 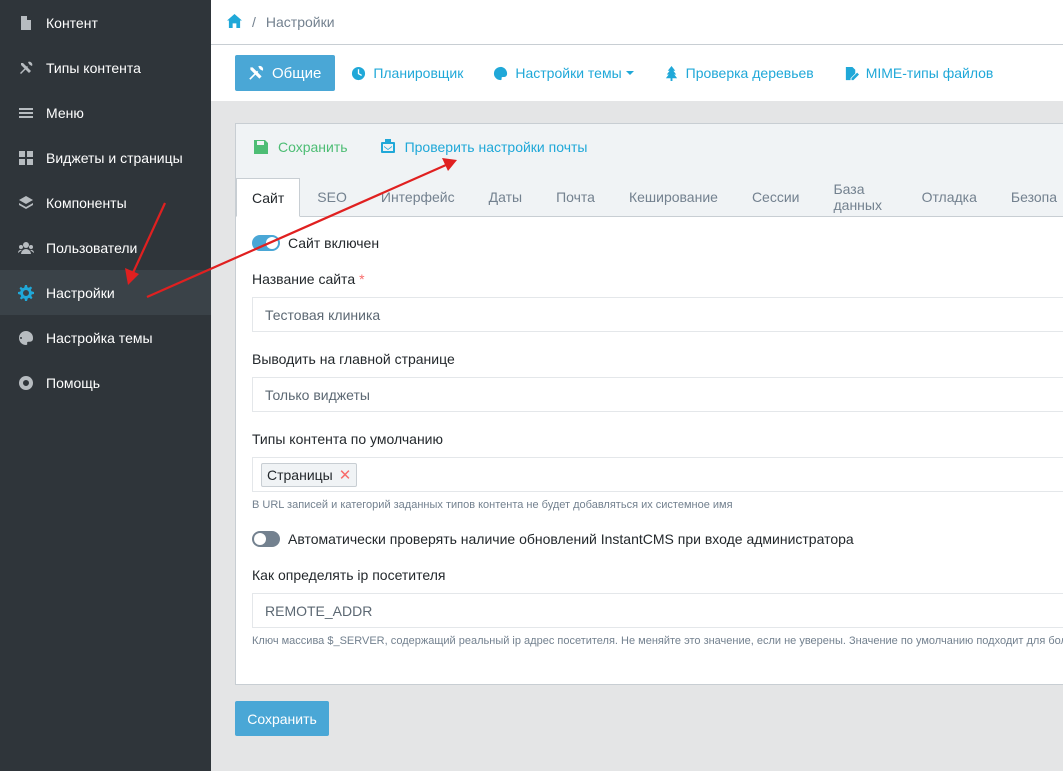 What do you see at coordinates (313, 146) in the screenshot?
I see `toolbar-save-label: Сохранить` at bounding box center [313, 146].